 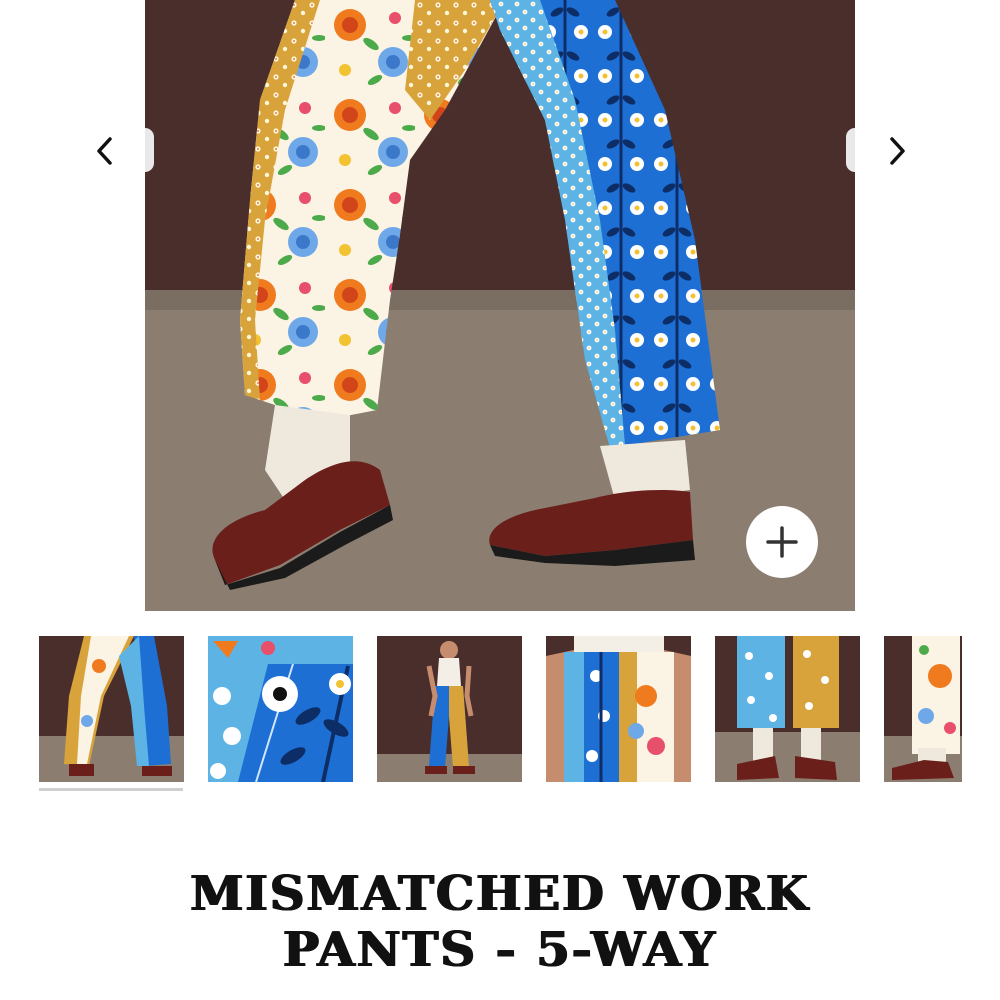 I want to click on next-edge-tab, so click(x=850, y=150).